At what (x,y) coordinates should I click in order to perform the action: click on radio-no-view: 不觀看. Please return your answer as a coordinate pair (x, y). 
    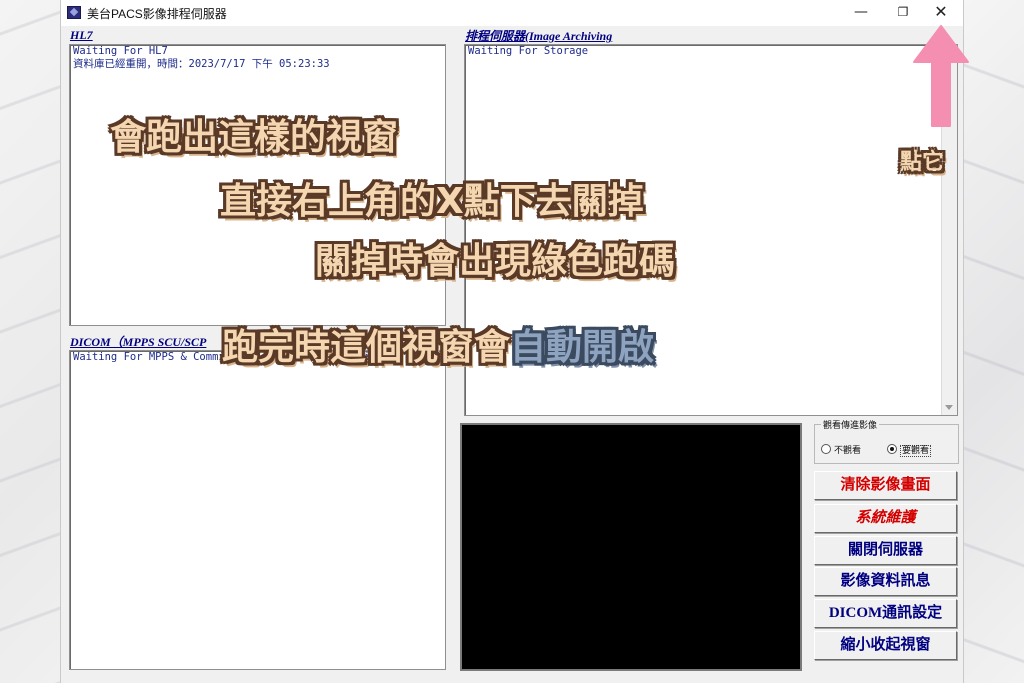
    Looking at the image, I should click on (841, 449).